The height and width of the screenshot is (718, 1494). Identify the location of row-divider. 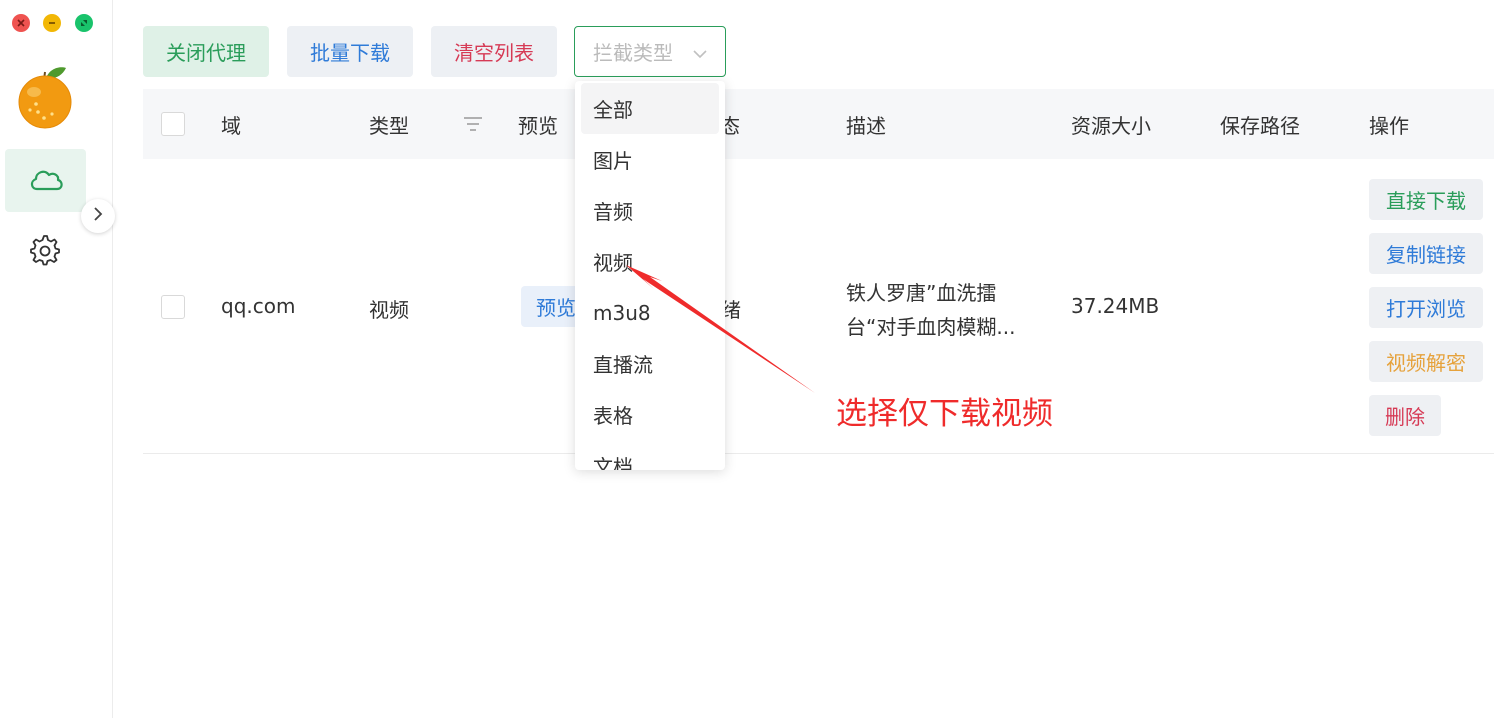
(818, 453).